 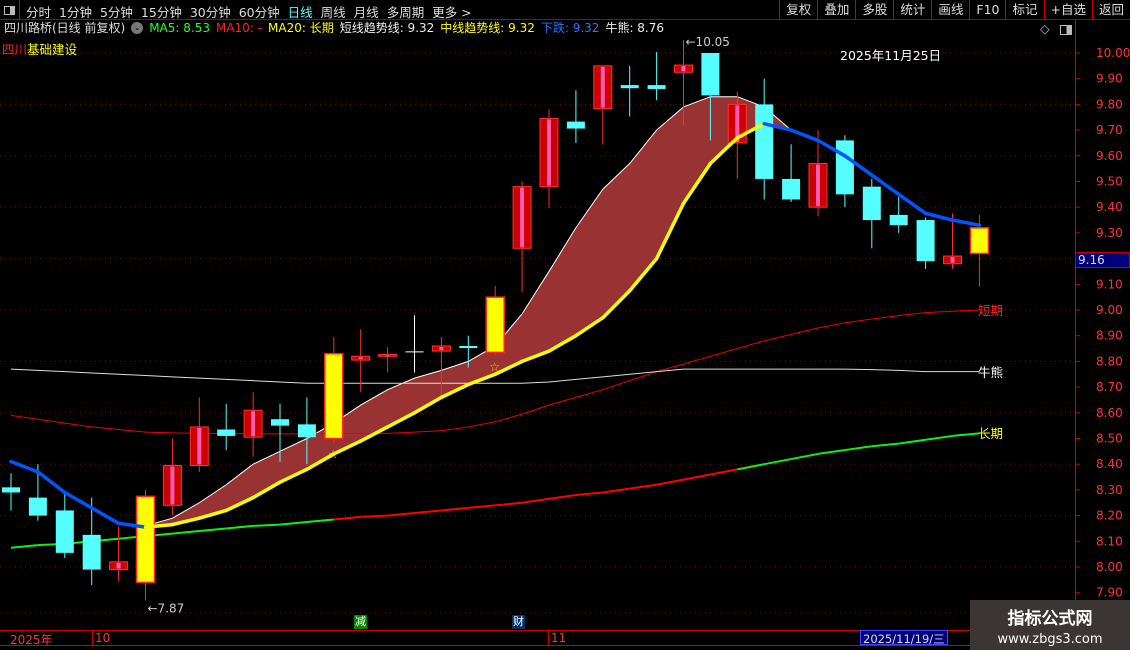 I want to click on tab-period-9: 多周期, so click(x=406, y=11).